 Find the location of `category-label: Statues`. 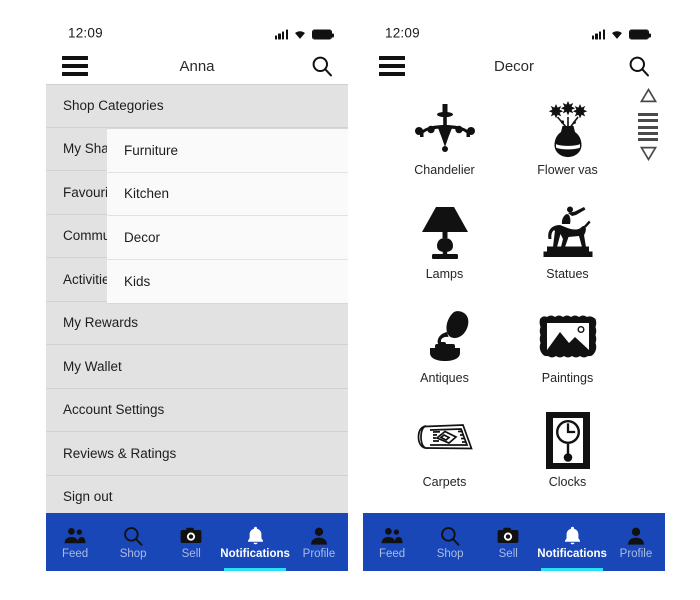

category-label: Statues is located at coordinates (567, 274).